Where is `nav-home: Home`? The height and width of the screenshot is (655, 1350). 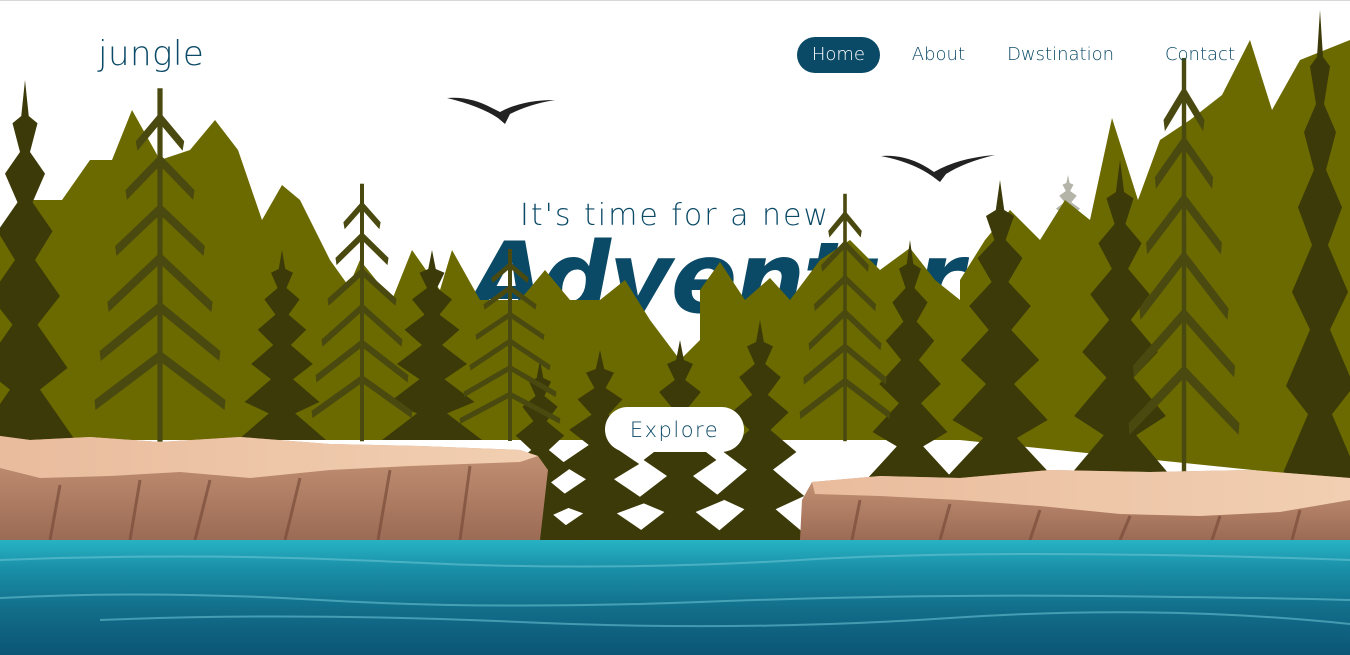 nav-home: Home is located at coordinates (838, 55).